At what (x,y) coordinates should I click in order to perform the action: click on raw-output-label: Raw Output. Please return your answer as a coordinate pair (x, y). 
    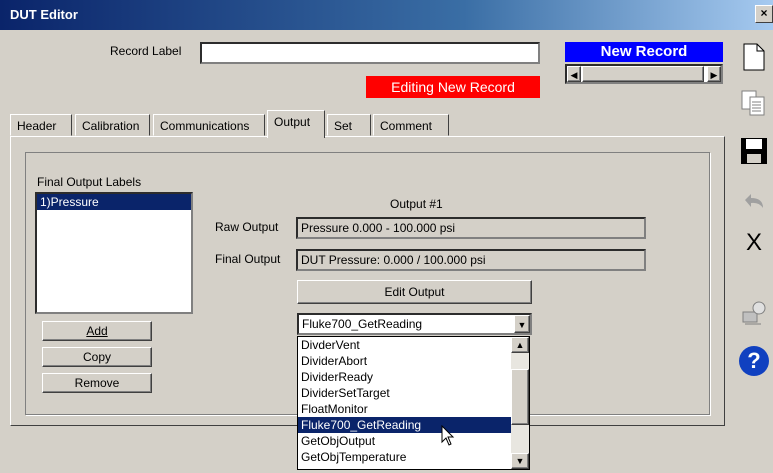
    Looking at the image, I should click on (247, 227).